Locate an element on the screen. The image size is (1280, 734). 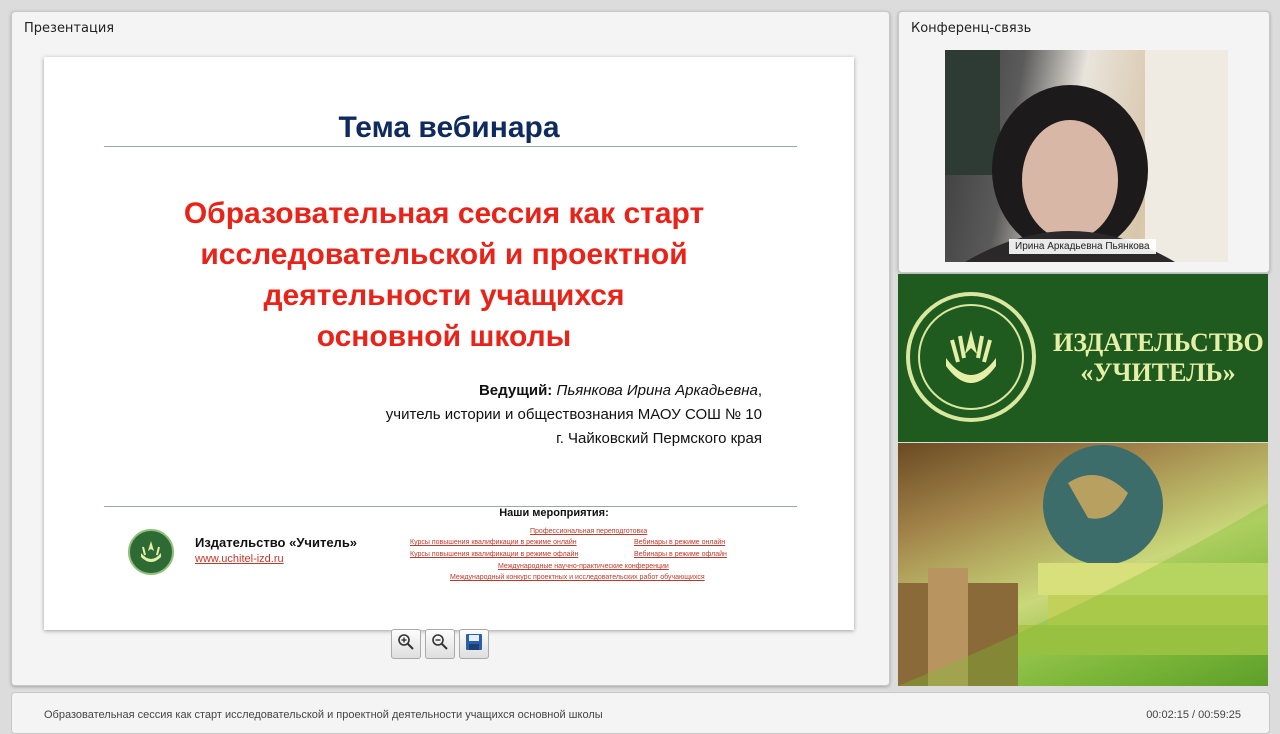
publisher-name: Издательство «Учитель» is located at coordinates (276, 542).